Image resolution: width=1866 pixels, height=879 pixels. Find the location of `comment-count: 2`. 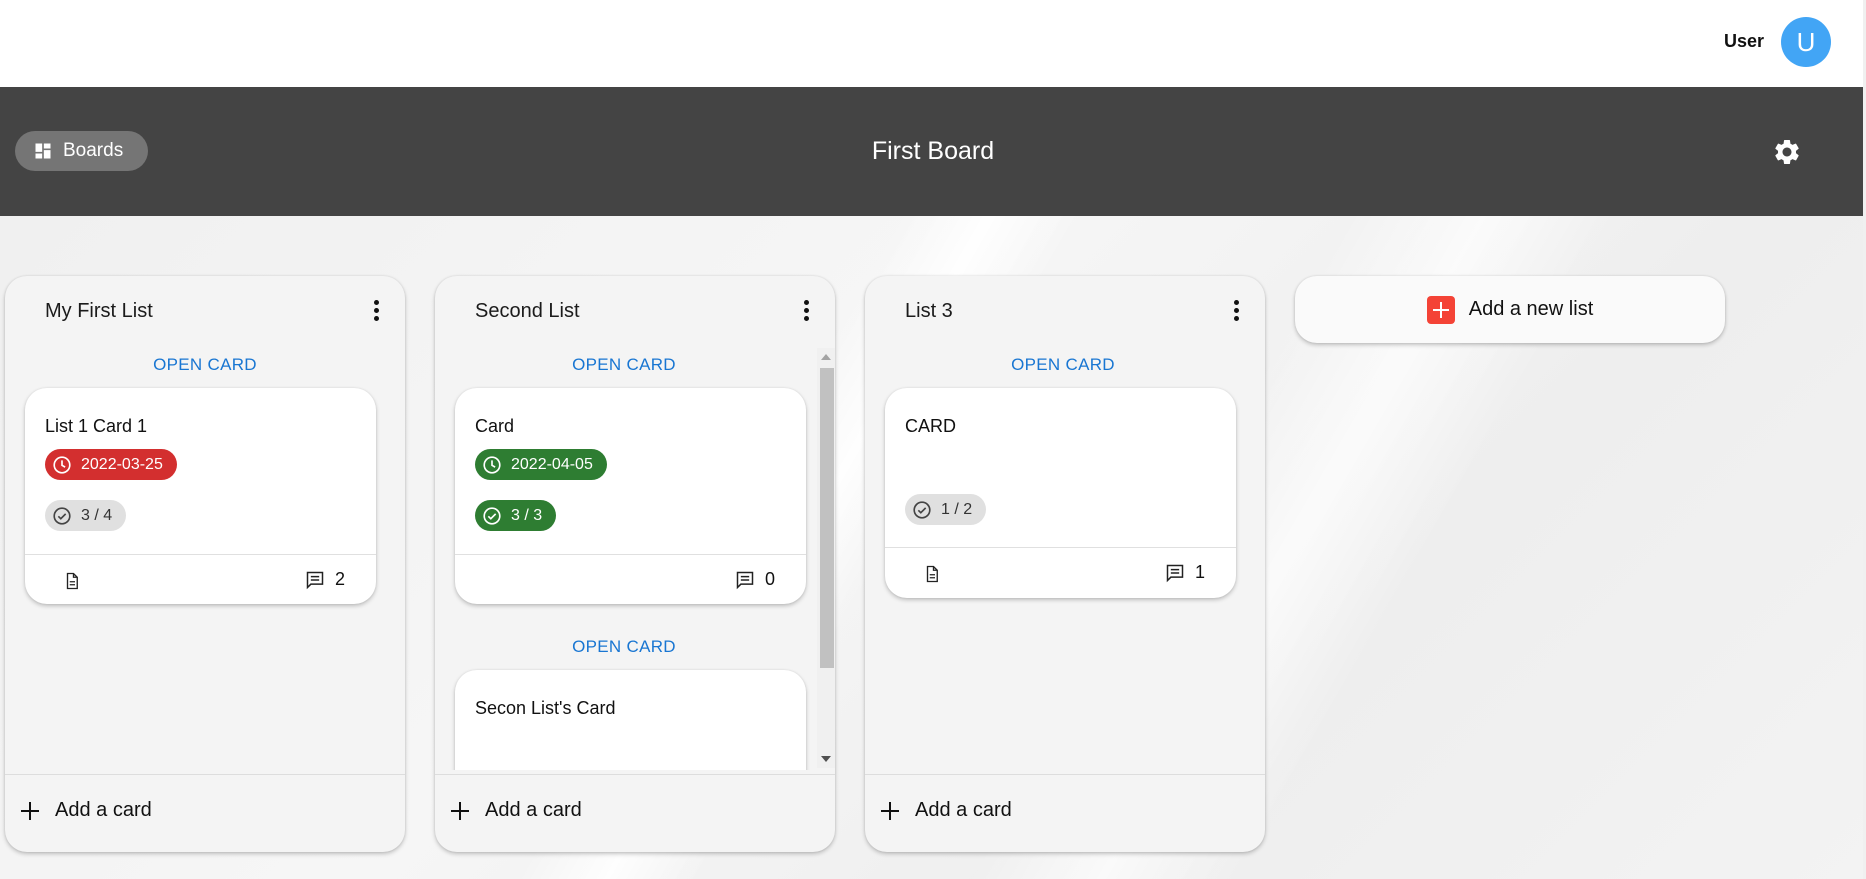

comment-count: 2 is located at coordinates (325, 579).